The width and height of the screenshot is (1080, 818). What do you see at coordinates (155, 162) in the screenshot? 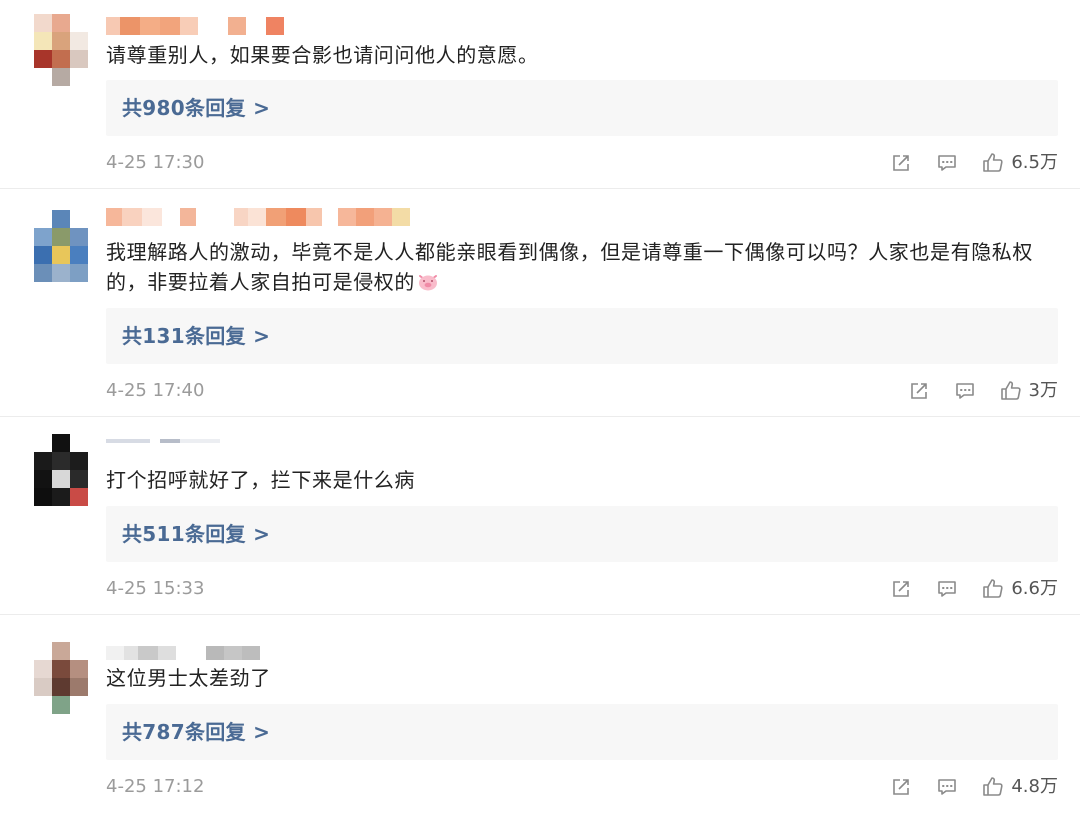
I see `comment-timestamp: 4-25 17:30` at bounding box center [155, 162].